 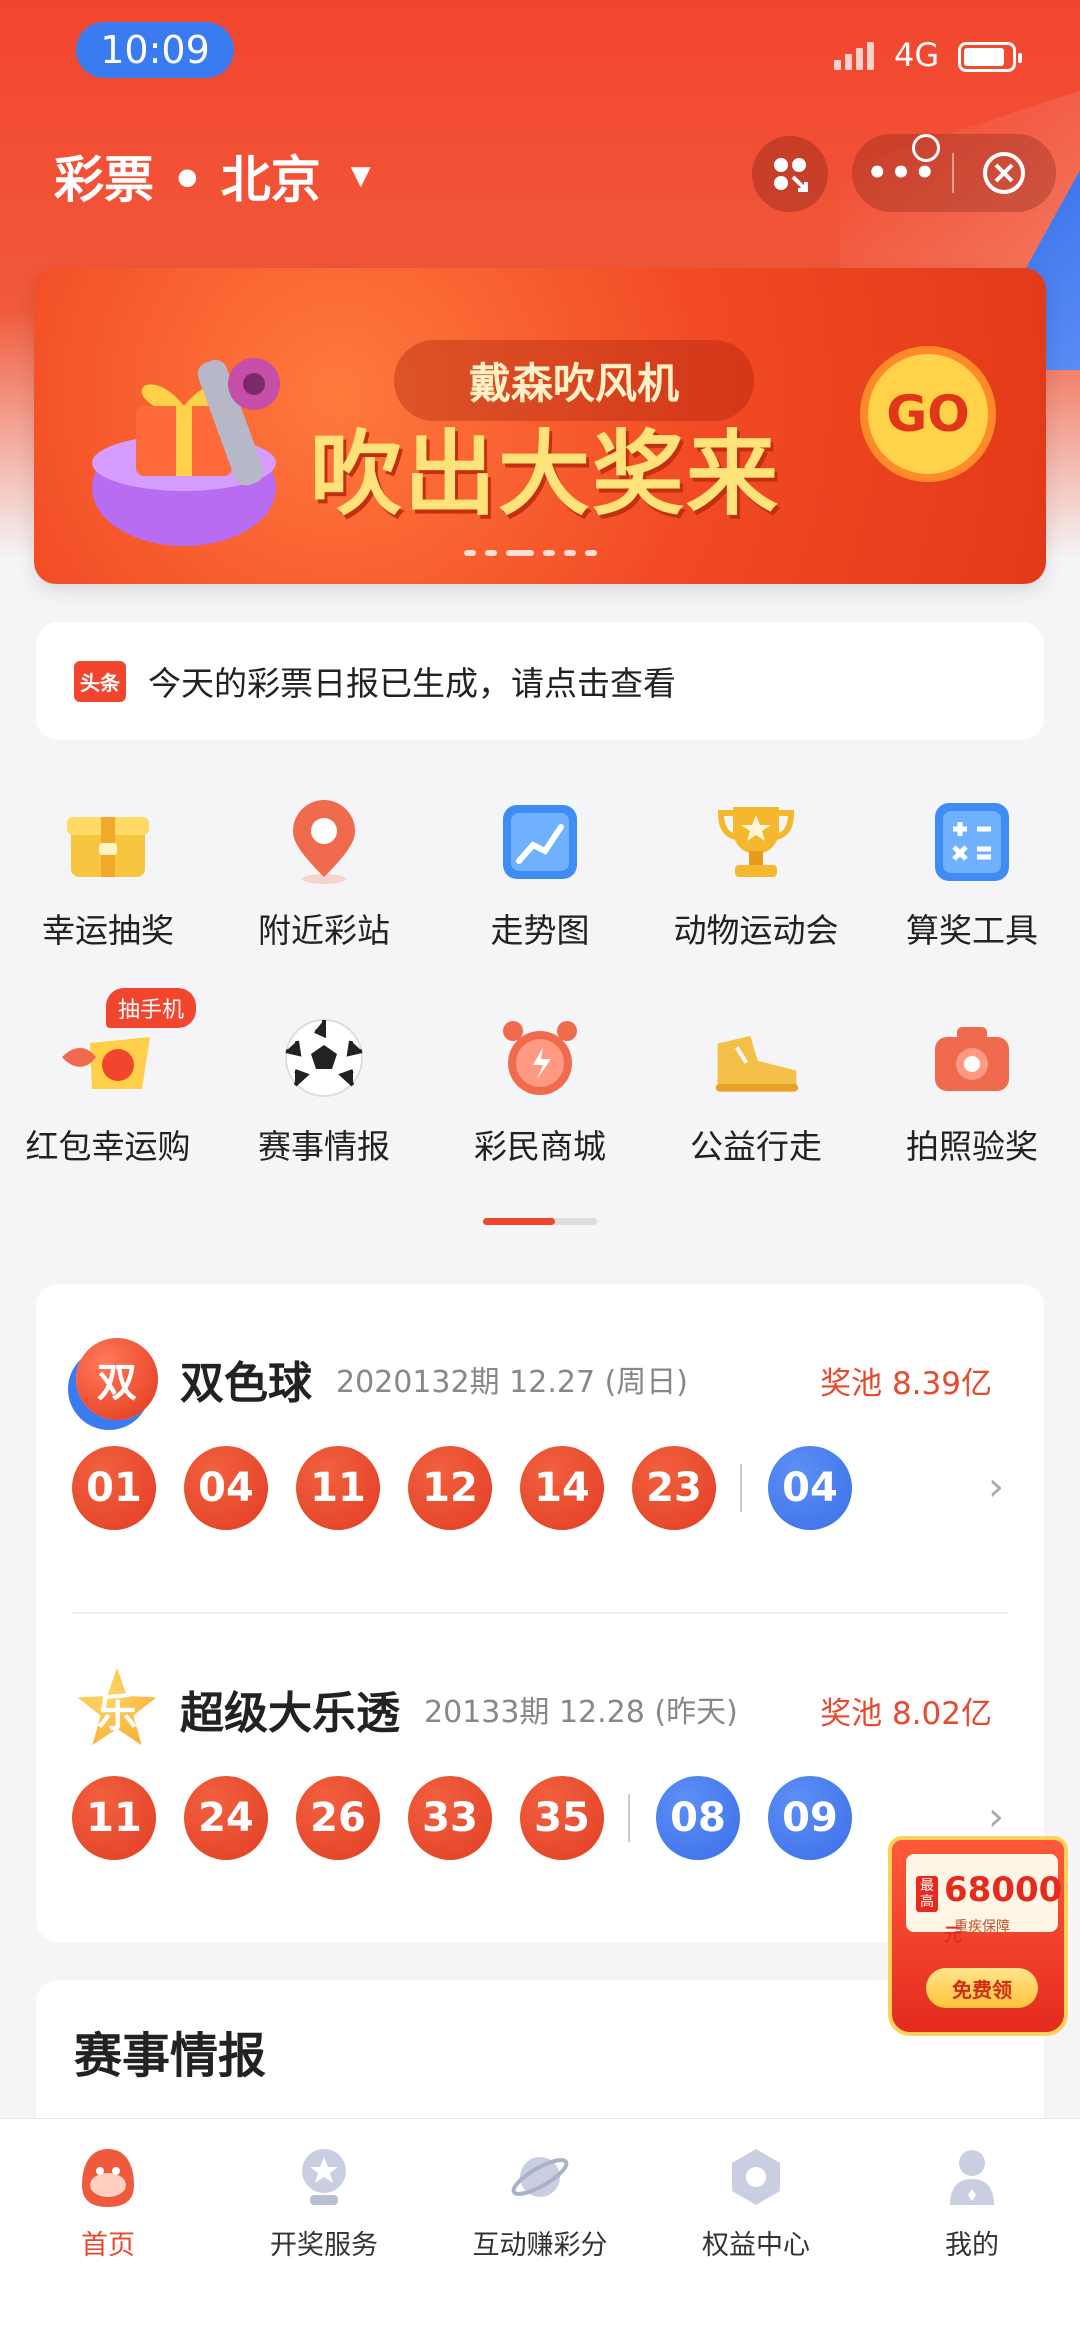 What do you see at coordinates (756, 894) in the screenshot?
I see `grid-item-animal-games: 动物运动会` at bounding box center [756, 894].